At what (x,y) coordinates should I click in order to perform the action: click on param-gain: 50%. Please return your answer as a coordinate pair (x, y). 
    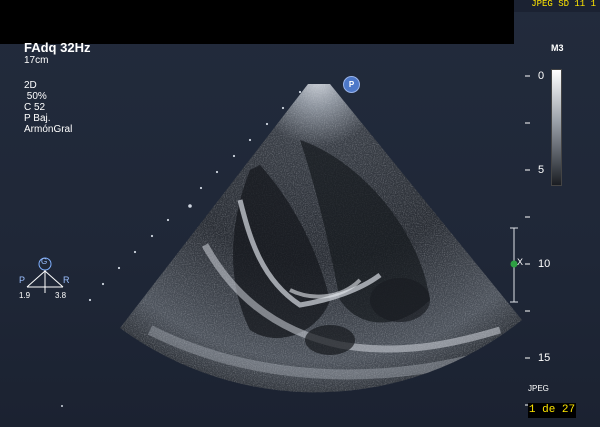
    Looking at the image, I should click on (35, 96).